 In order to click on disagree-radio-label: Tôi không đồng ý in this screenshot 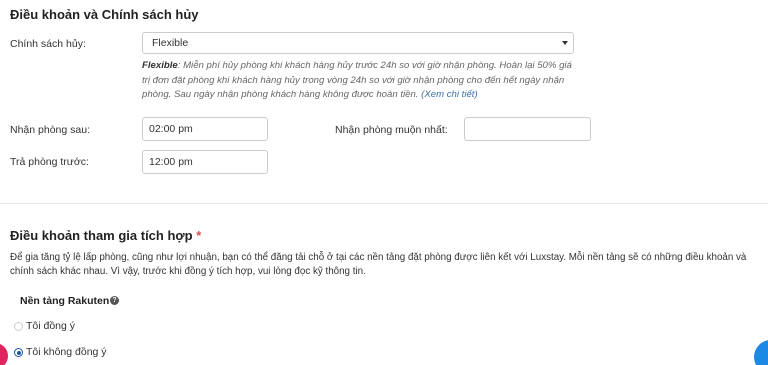, I will do `click(66, 352)`.